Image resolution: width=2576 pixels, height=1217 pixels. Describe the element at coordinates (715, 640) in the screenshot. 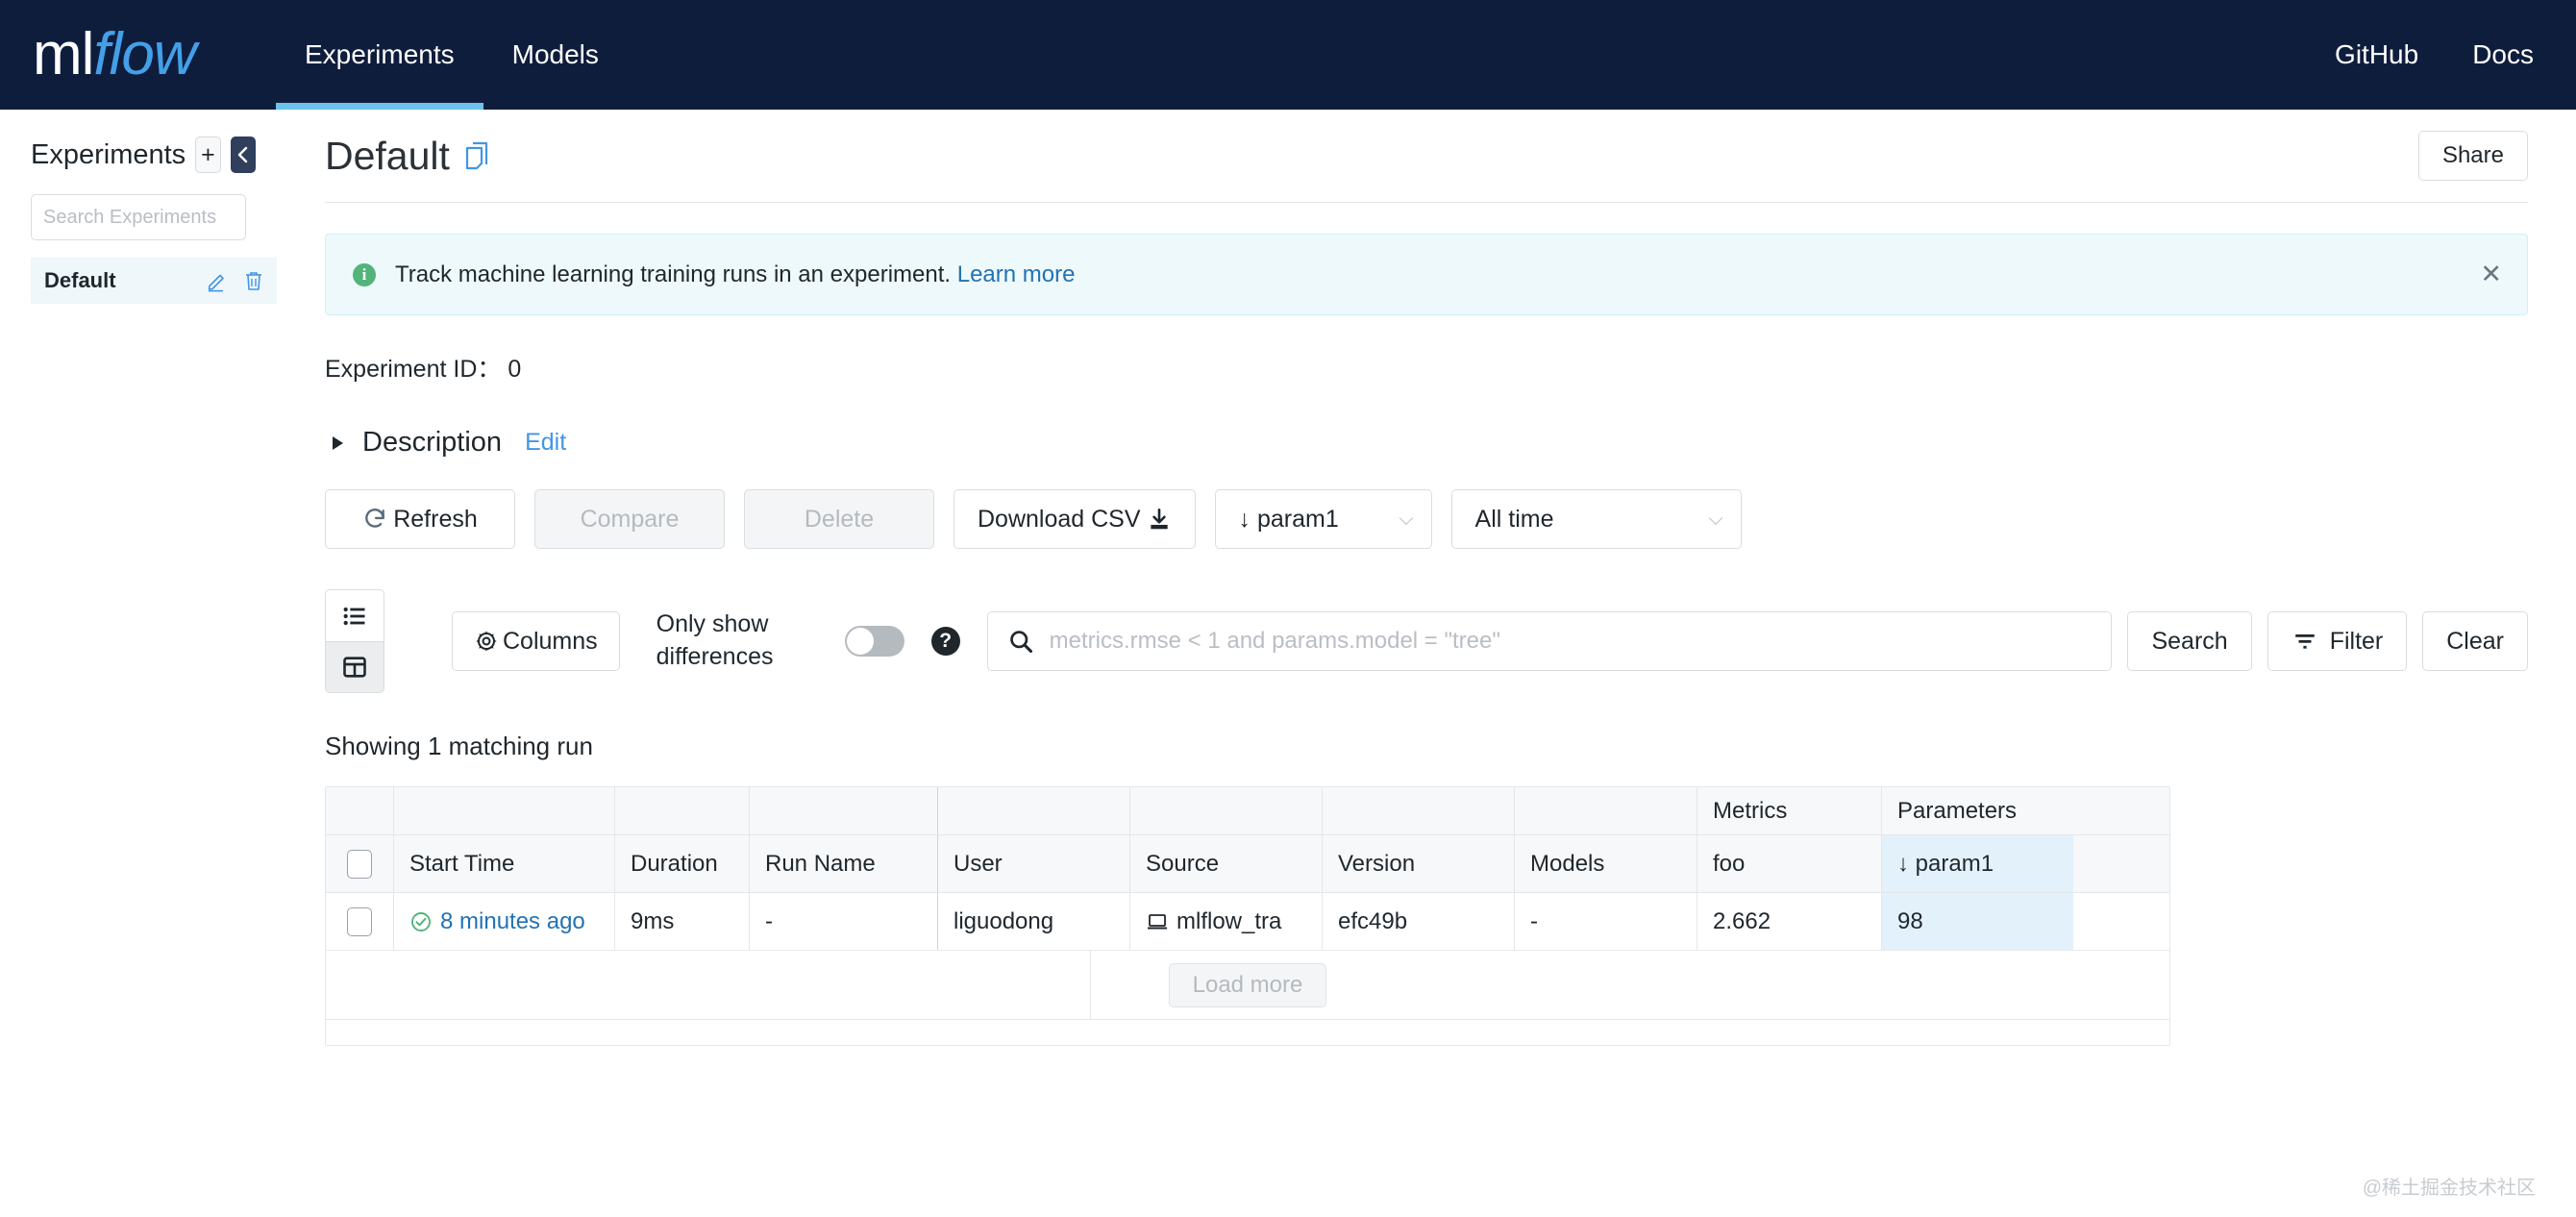

I see `only-show-differences-label: Only show differences` at that location.